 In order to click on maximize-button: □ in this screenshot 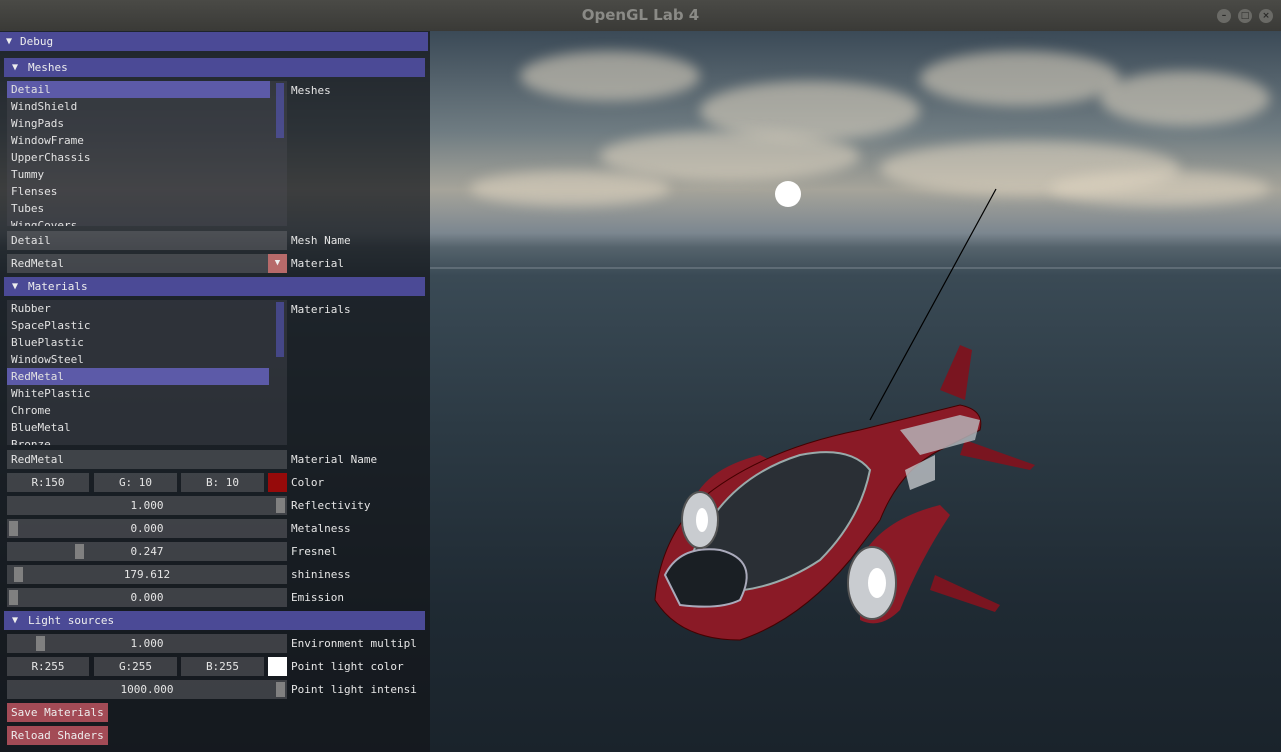, I will do `click(1245, 16)`.